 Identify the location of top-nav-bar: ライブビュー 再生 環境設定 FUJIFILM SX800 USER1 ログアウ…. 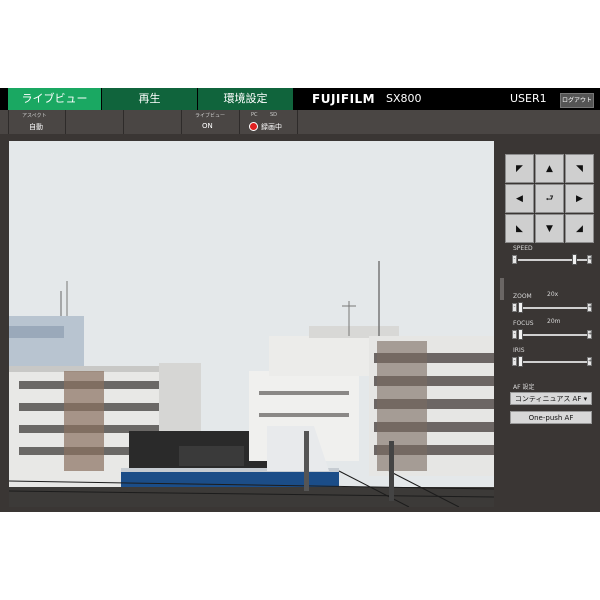
(300, 99).